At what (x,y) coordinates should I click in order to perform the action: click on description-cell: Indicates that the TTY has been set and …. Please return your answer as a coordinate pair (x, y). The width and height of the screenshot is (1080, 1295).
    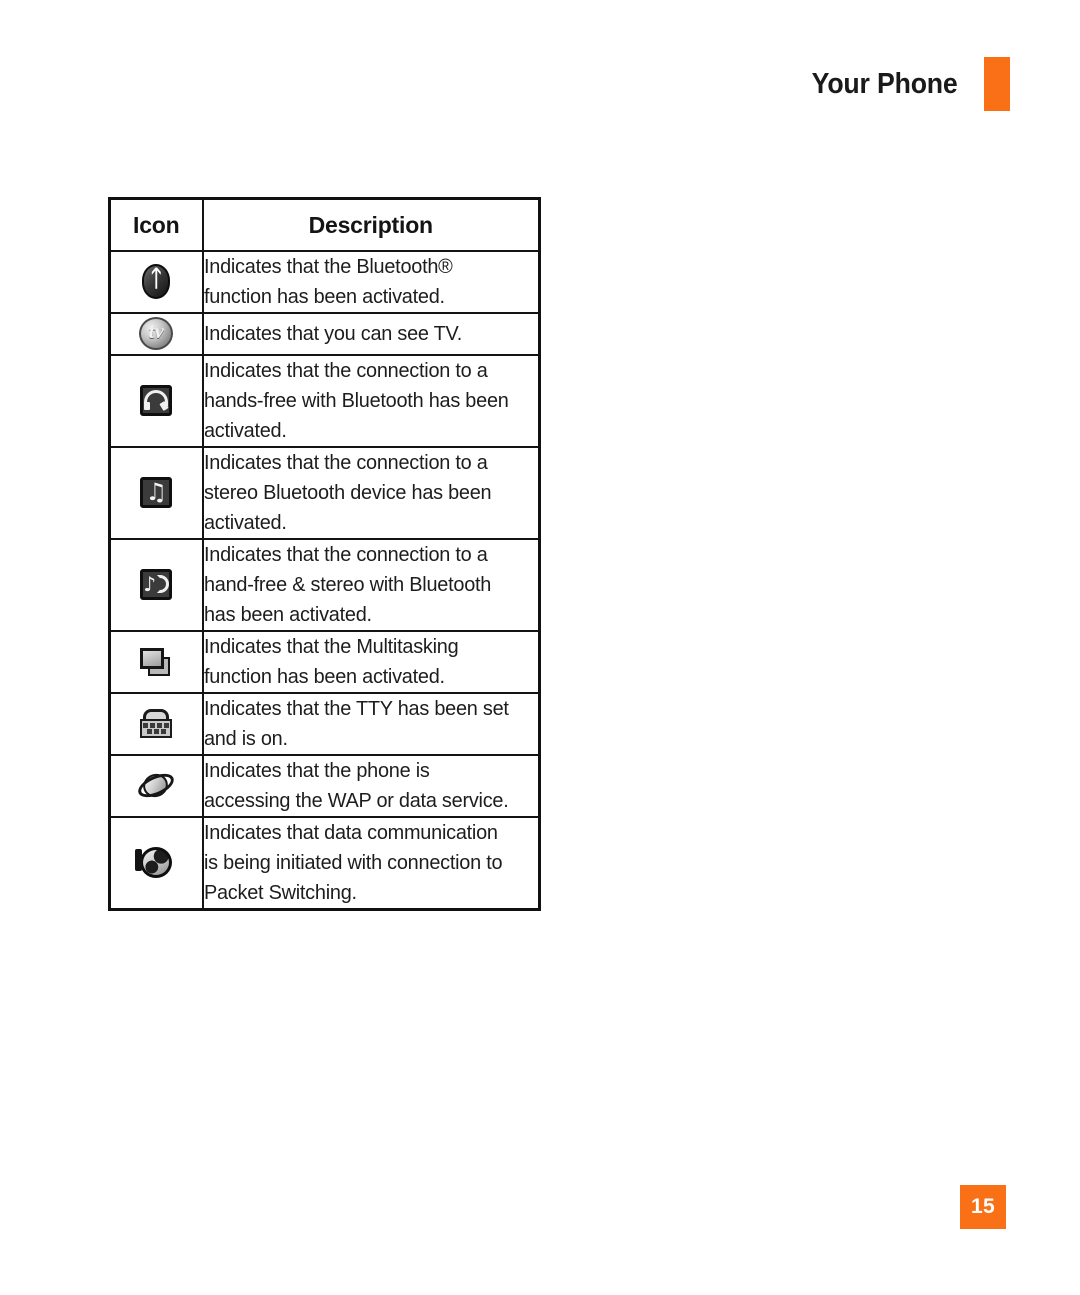
    Looking at the image, I should click on (366, 724).